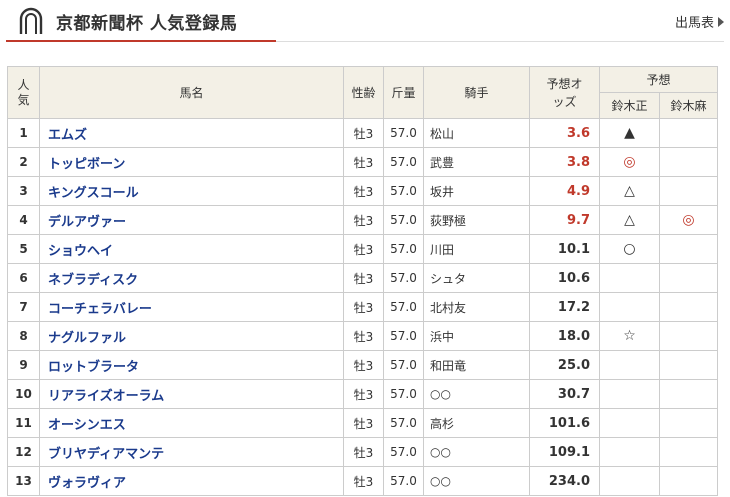 The width and height of the screenshot is (730, 497). I want to click on prediction-mark-2: ◎, so click(688, 220).